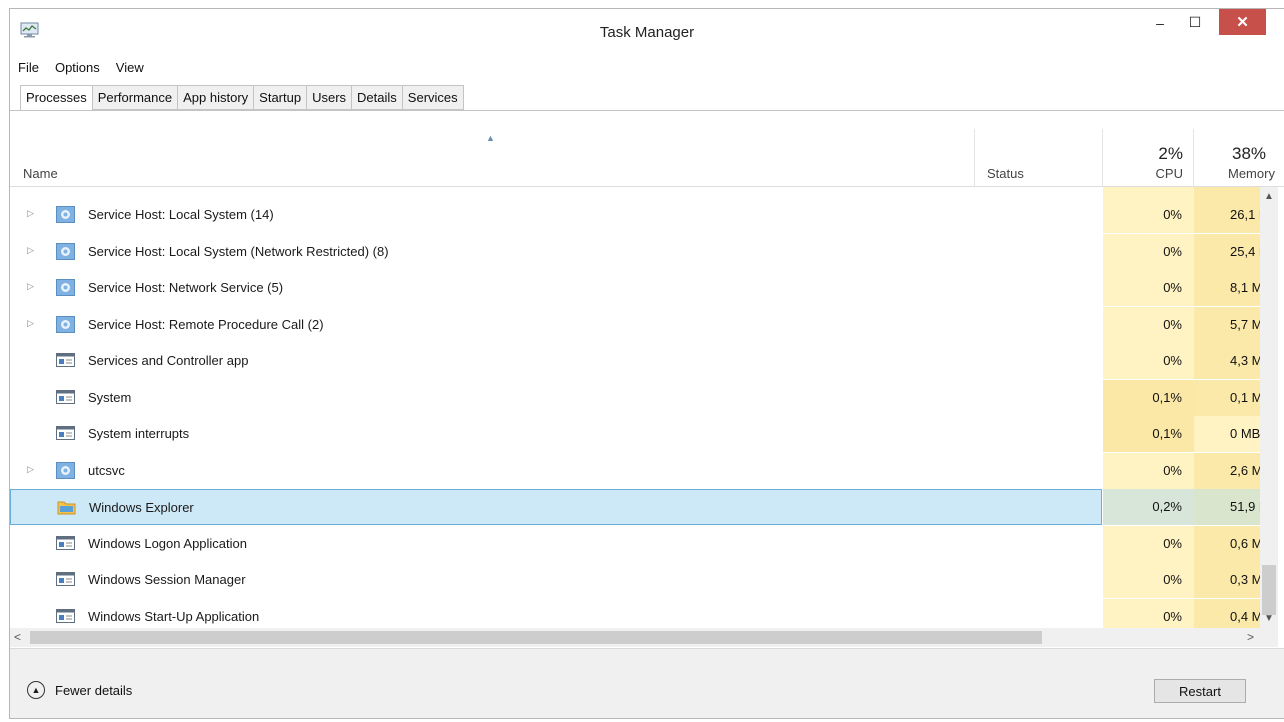 The width and height of the screenshot is (1284, 722). What do you see at coordinates (1245, 579) in the screenshot?
I see `memory-value: 0,3 MB` at bounding box center [1245, 579].